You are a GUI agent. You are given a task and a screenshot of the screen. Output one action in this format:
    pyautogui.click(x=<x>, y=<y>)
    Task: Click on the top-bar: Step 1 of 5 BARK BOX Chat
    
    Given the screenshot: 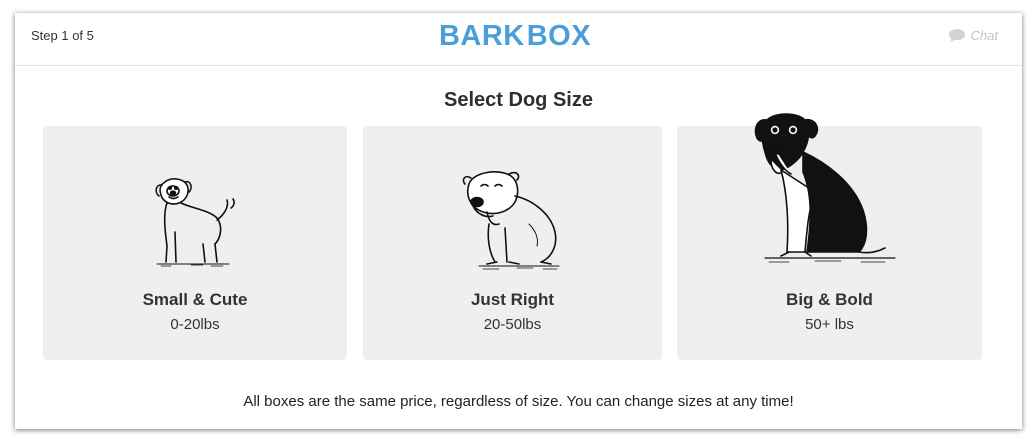 What is the action you would take?
    pyautogui.click(x=518, y=39)
    